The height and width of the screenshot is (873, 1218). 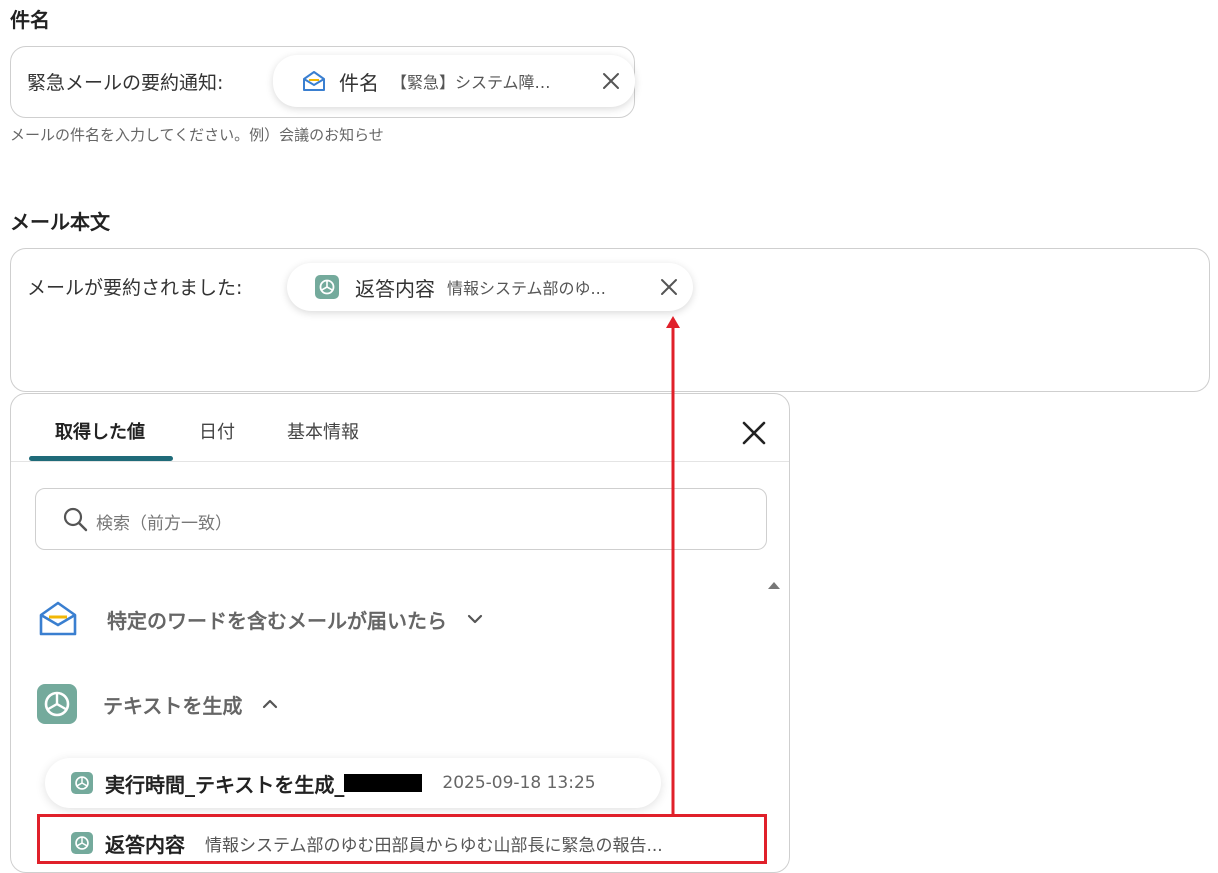 I want to click on body-prefix-text: メールが要約されました:, so click(x=135, y=288).